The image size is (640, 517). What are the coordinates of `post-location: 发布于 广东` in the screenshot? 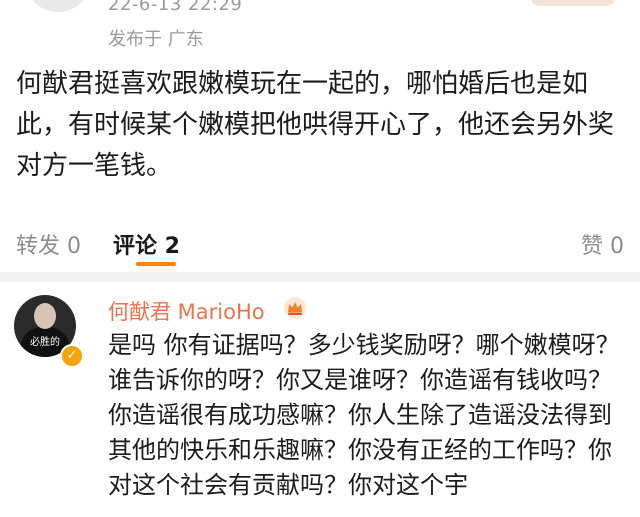 It's located at (156, 39).